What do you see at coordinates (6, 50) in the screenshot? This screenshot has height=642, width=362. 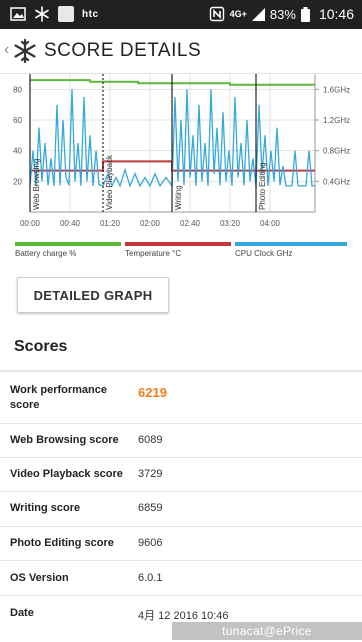 I see `back-chevron-icon: ‹` at bounding box center [6, 50].